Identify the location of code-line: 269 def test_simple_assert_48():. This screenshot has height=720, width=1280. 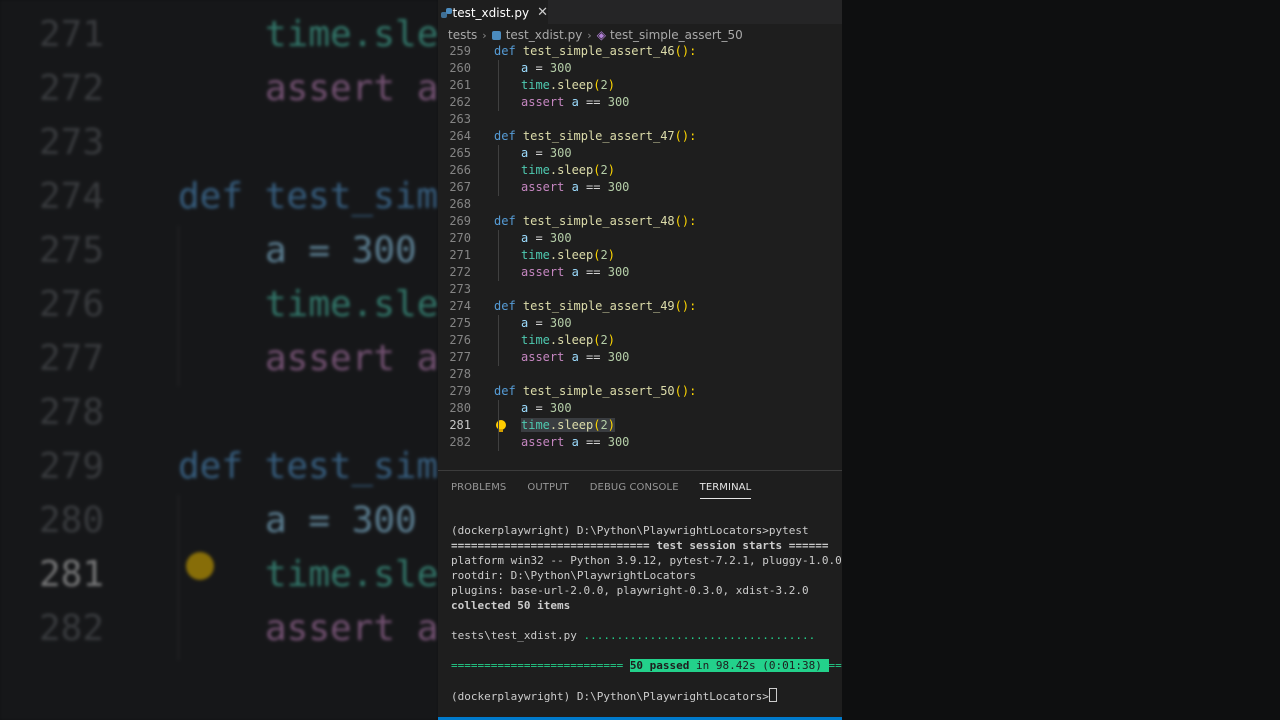
(640, 221).